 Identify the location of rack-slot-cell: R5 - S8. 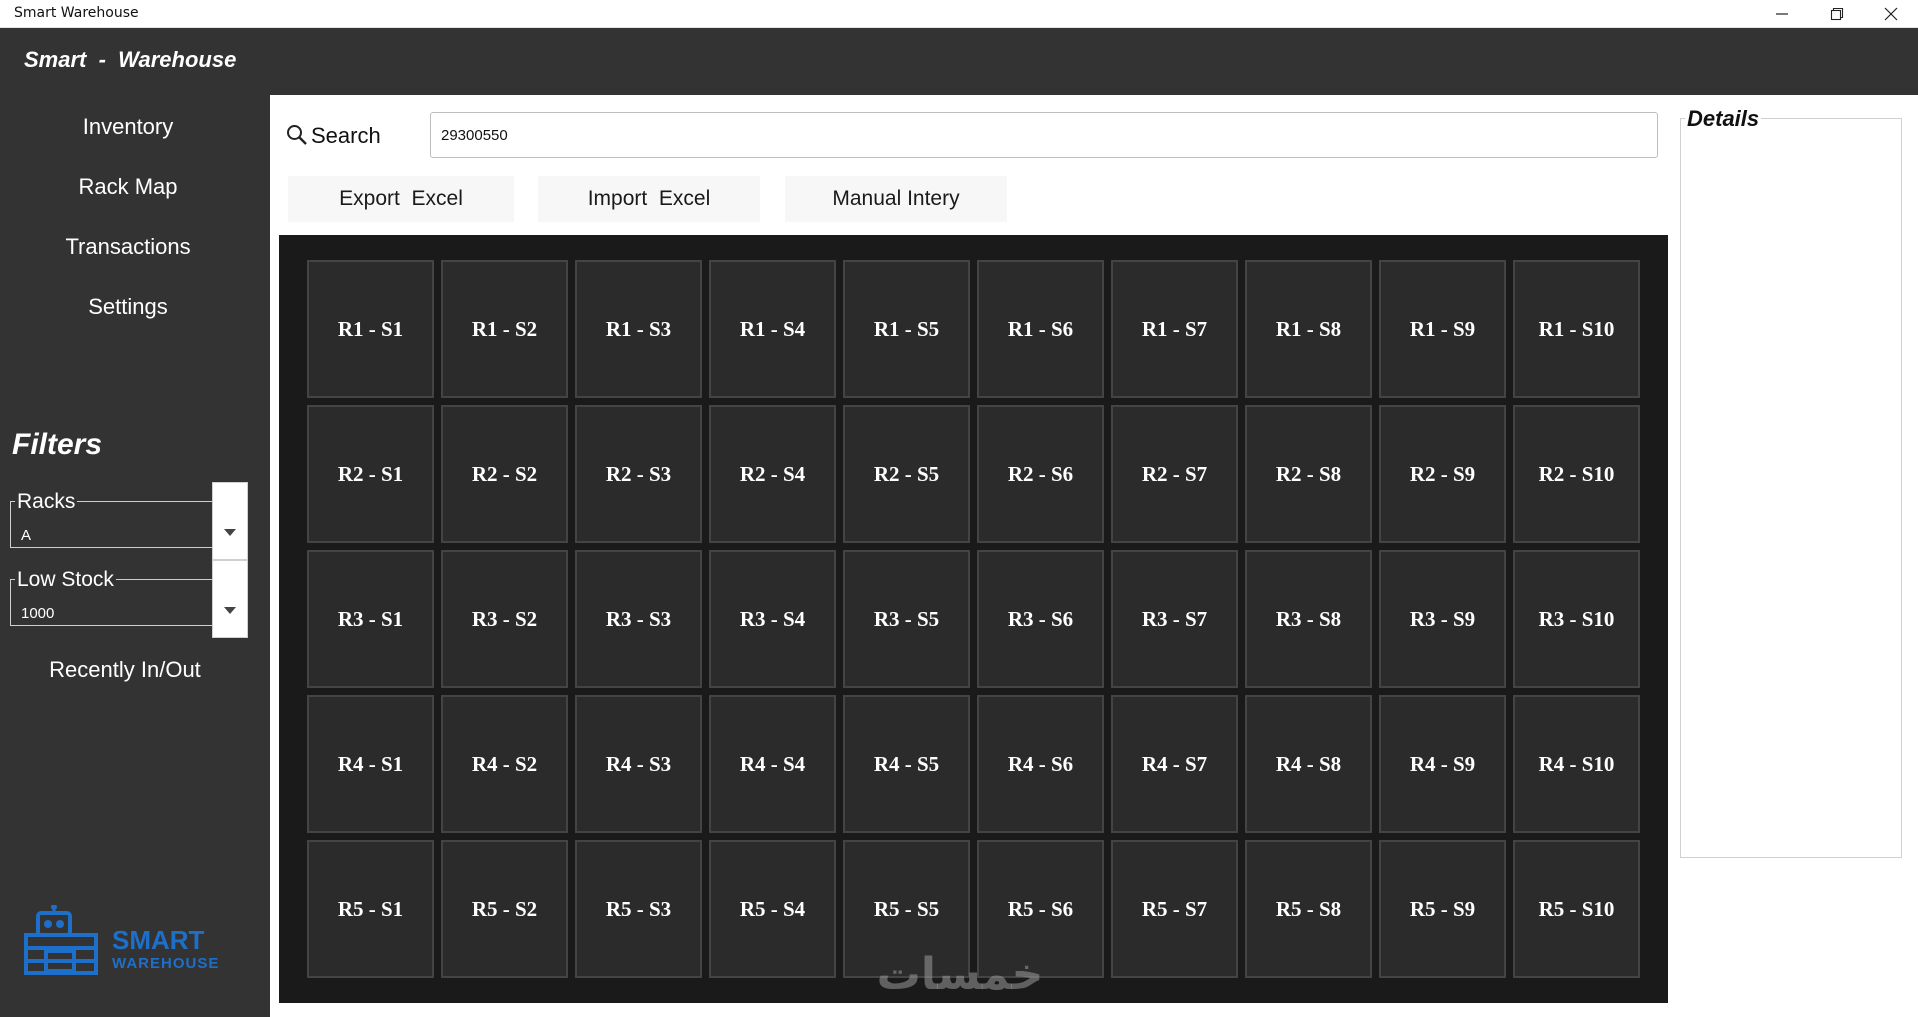
(1308, 909).